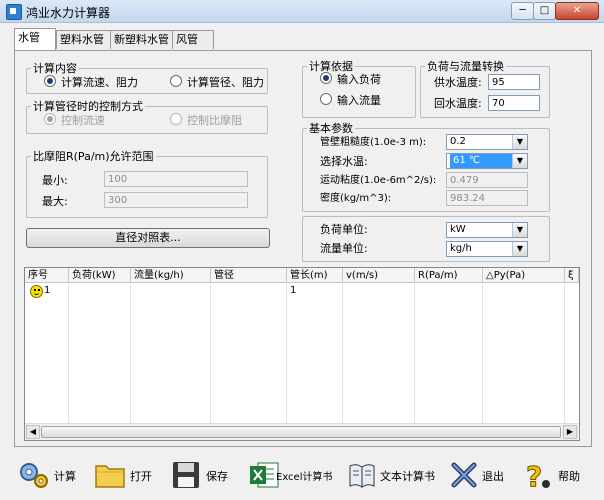 The height and width of the screenshot is (500, 604). Describe the element at coordinates (524, 275) in the screenshot. I see `column-header-pressure-drop: △Py(Pa)` at that location.